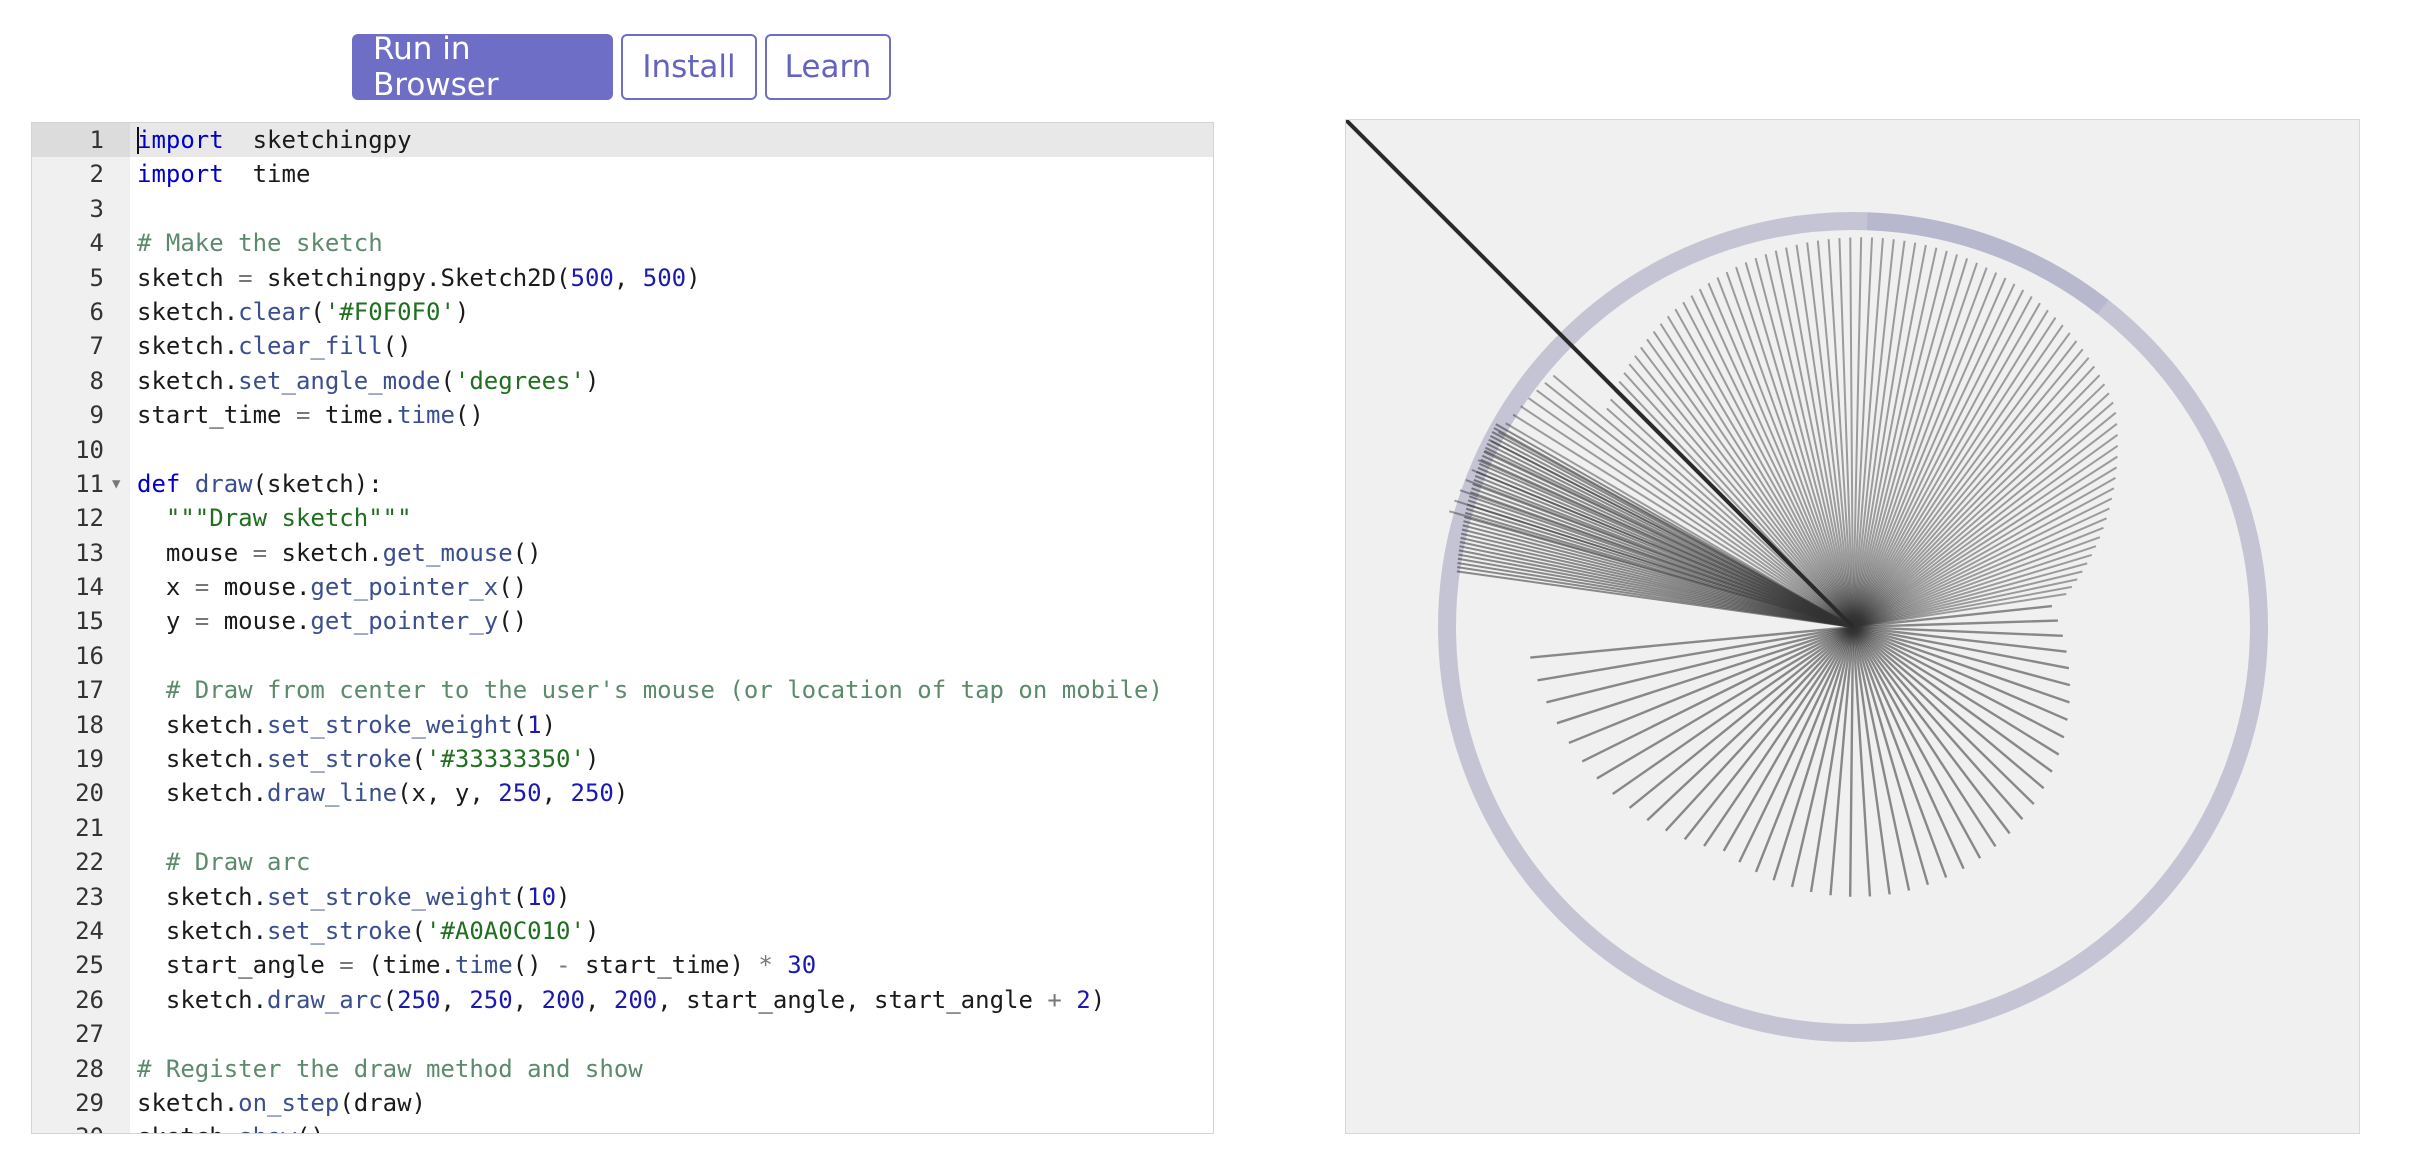  Describe the element at coordinates (622, 897) in the screenshot. I see `code-line: 23 sketch.set_stroke_weight(10)` at that location.